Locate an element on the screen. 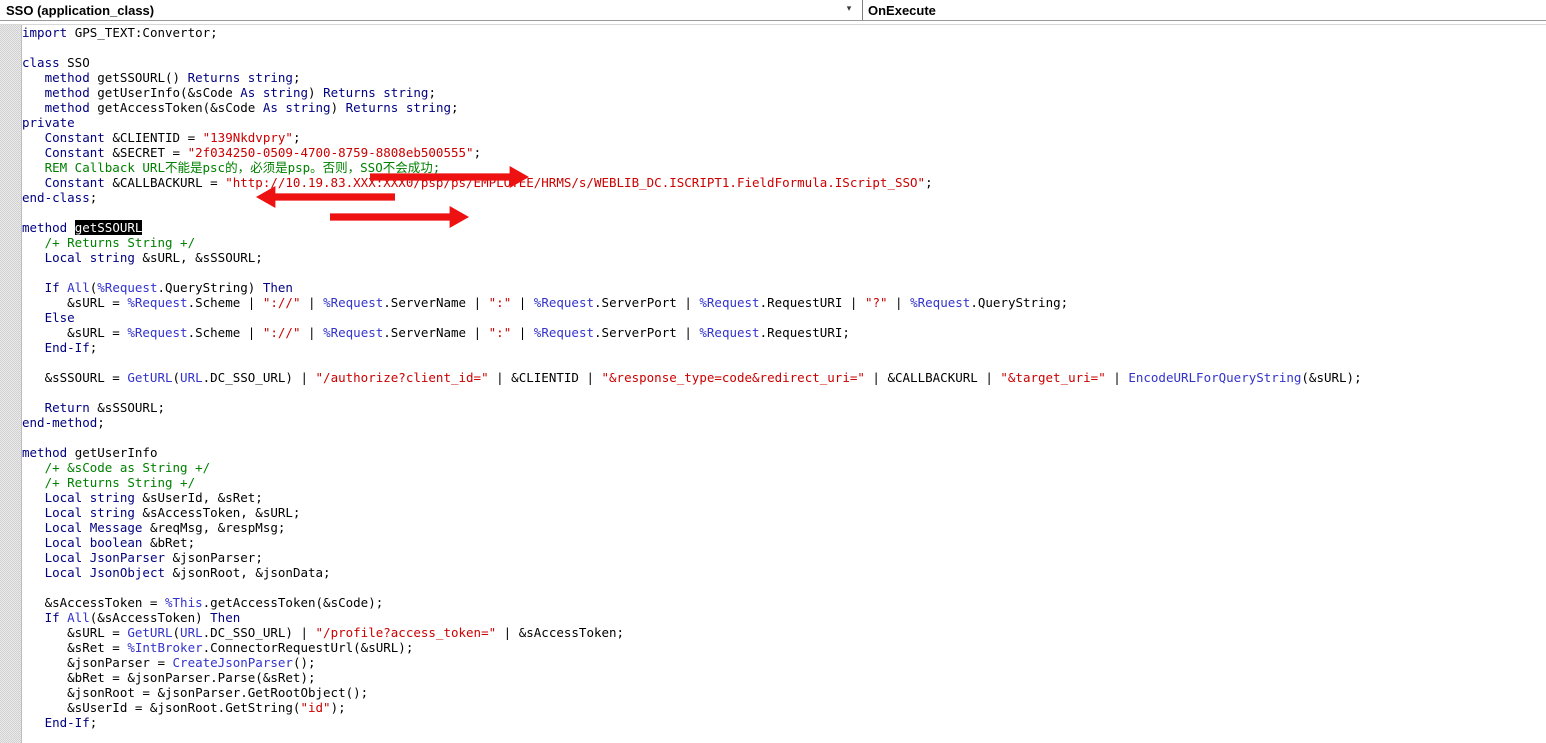 The image size is (1546, 743). code-token: &jsonRoot = &jsonParser.GetRootObject(); is located at coordinates (195, 692).